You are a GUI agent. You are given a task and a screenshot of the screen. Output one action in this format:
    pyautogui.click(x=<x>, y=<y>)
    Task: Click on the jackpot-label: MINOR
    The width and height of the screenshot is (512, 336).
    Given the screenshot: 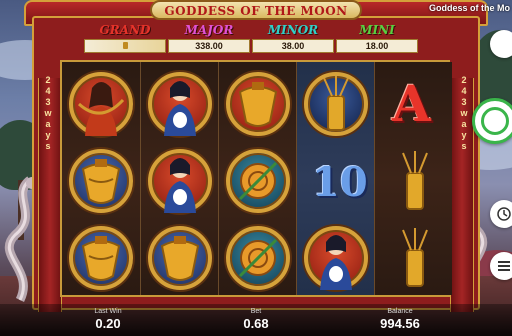 What is the action you would take?
    pyautogui.click(x=293, y=30)
    